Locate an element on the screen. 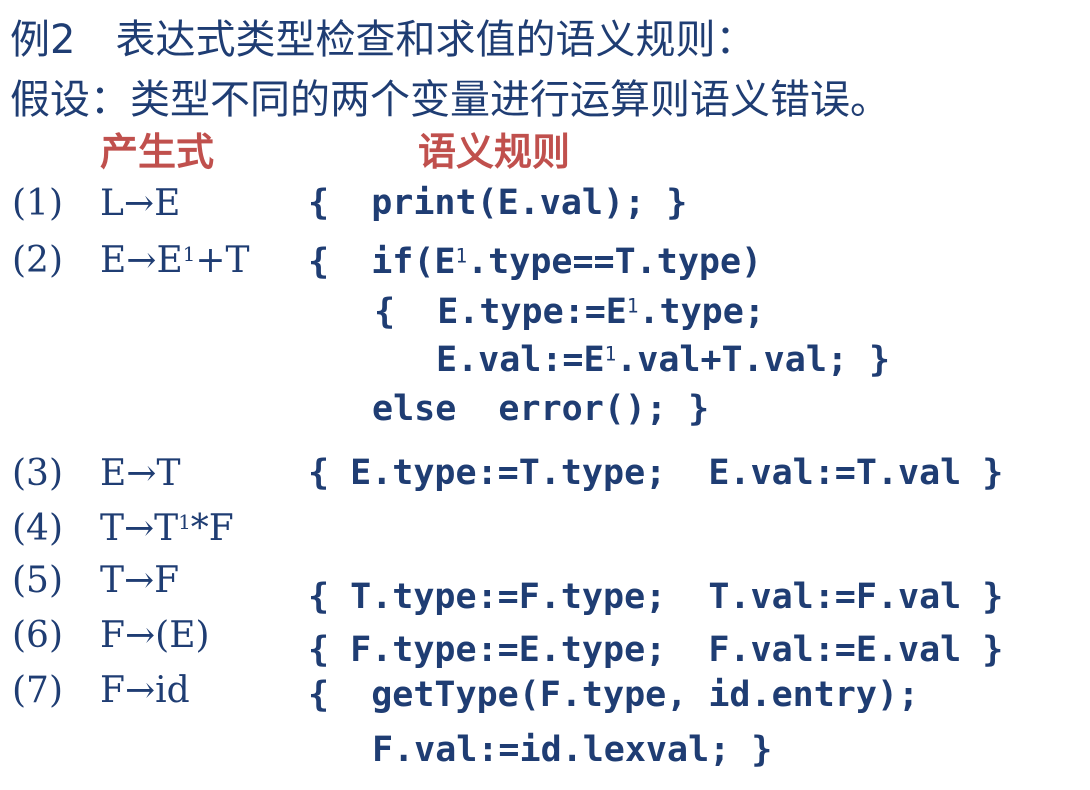 The image size is (1090, 790). semantic-action: { getType(F.type, id.entry); is located at coordinates (614, 695).